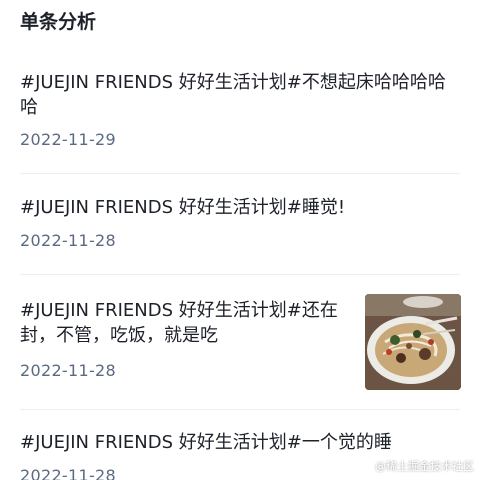  What do you see at coordinates (240, 225) in the screenshot?
I see `post-item: #JUEJIN FRIENDS 好好生活计划#睡觉! 2022-11-28` at bounding box center [240, 225].